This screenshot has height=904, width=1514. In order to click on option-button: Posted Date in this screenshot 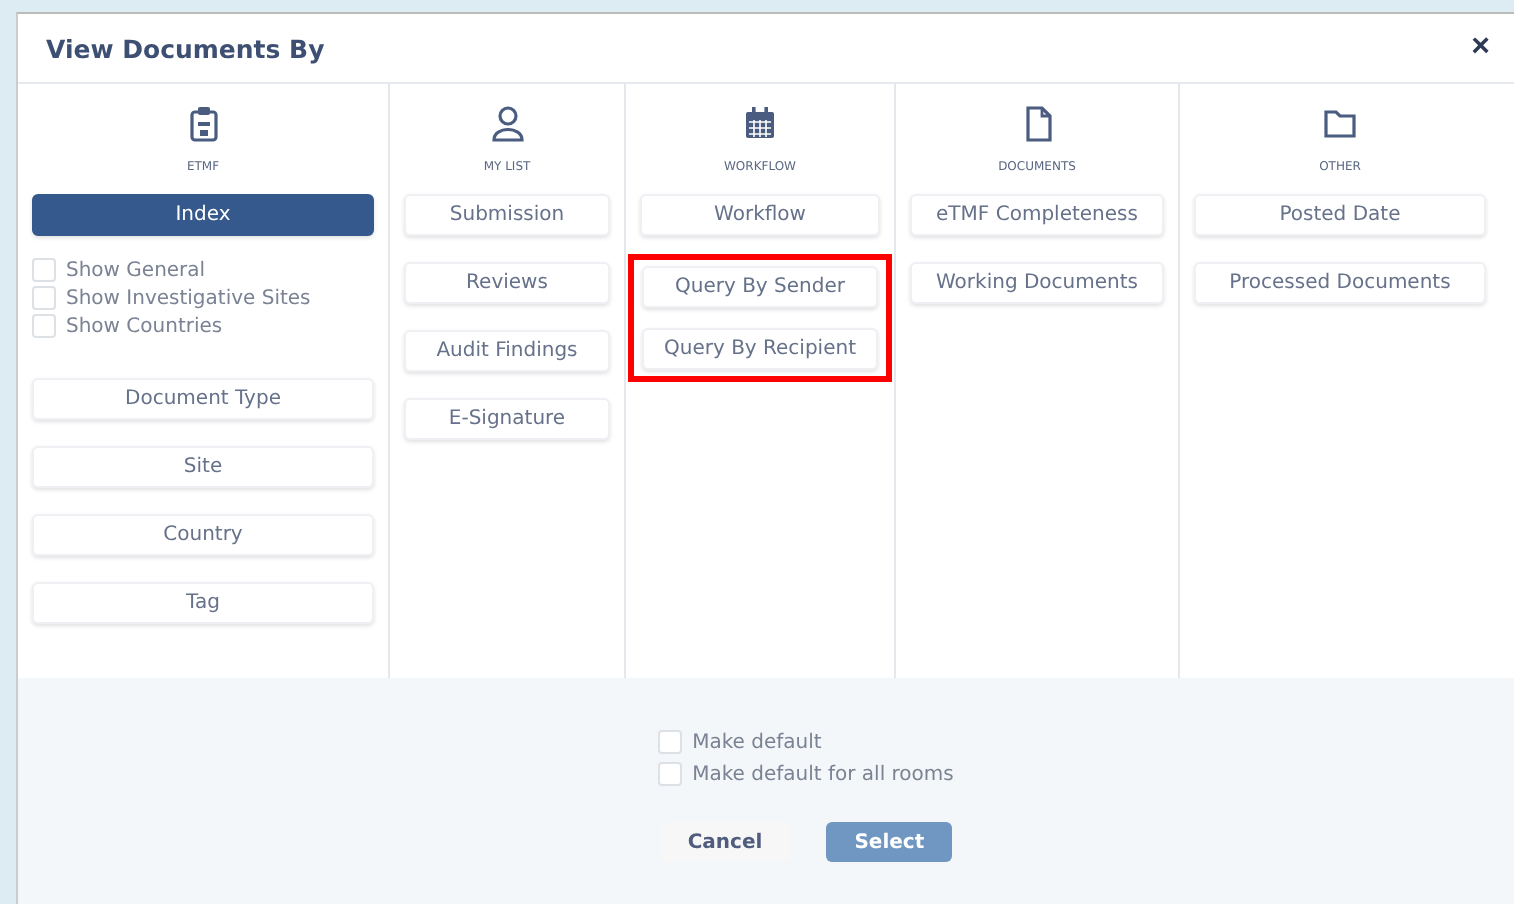, I will do `click(1340, 215)`.